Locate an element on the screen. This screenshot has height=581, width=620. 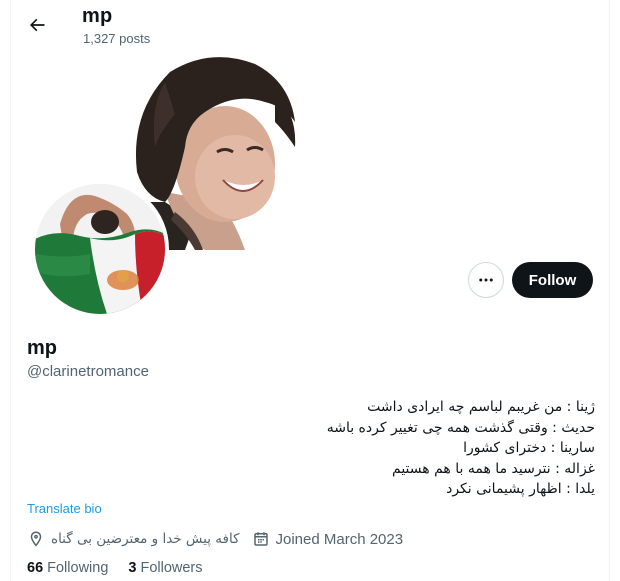
location-pin-icon is located at coordinates (36, 539).